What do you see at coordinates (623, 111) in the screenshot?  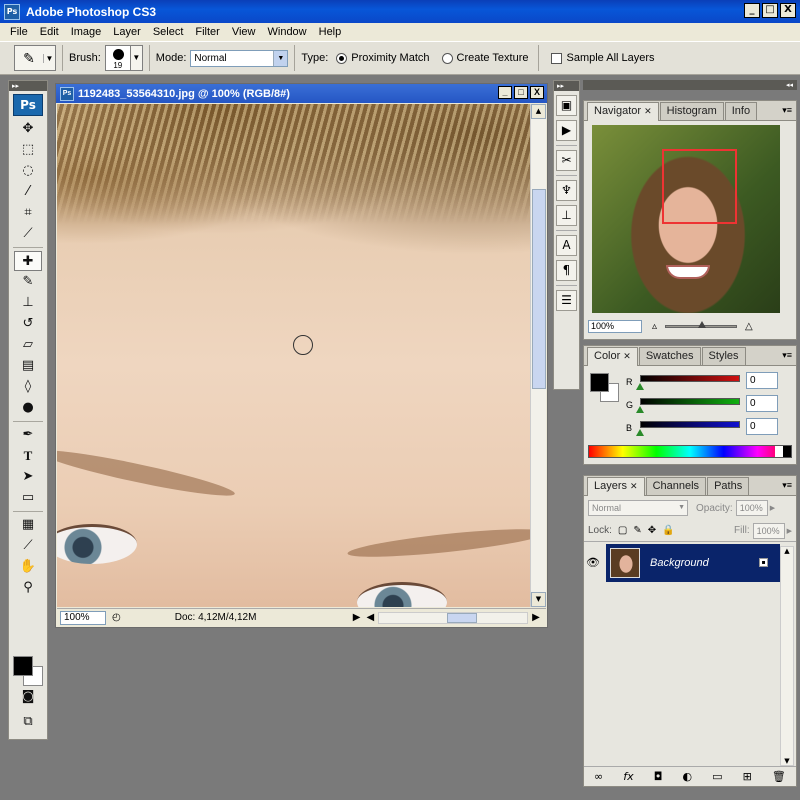 I see `tab-navigator: Navigator ✕` at bounding box center [623, 111].